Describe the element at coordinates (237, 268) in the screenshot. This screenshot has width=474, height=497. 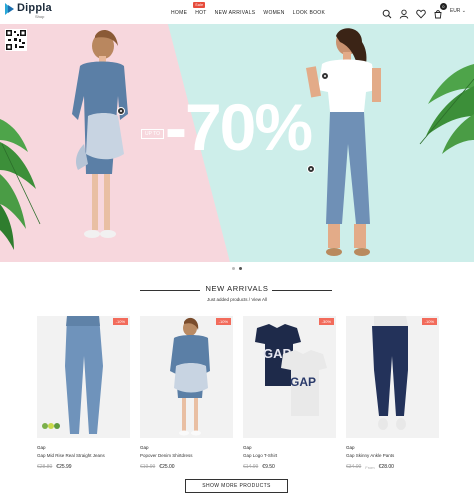
I see `slider-dots` at that location.